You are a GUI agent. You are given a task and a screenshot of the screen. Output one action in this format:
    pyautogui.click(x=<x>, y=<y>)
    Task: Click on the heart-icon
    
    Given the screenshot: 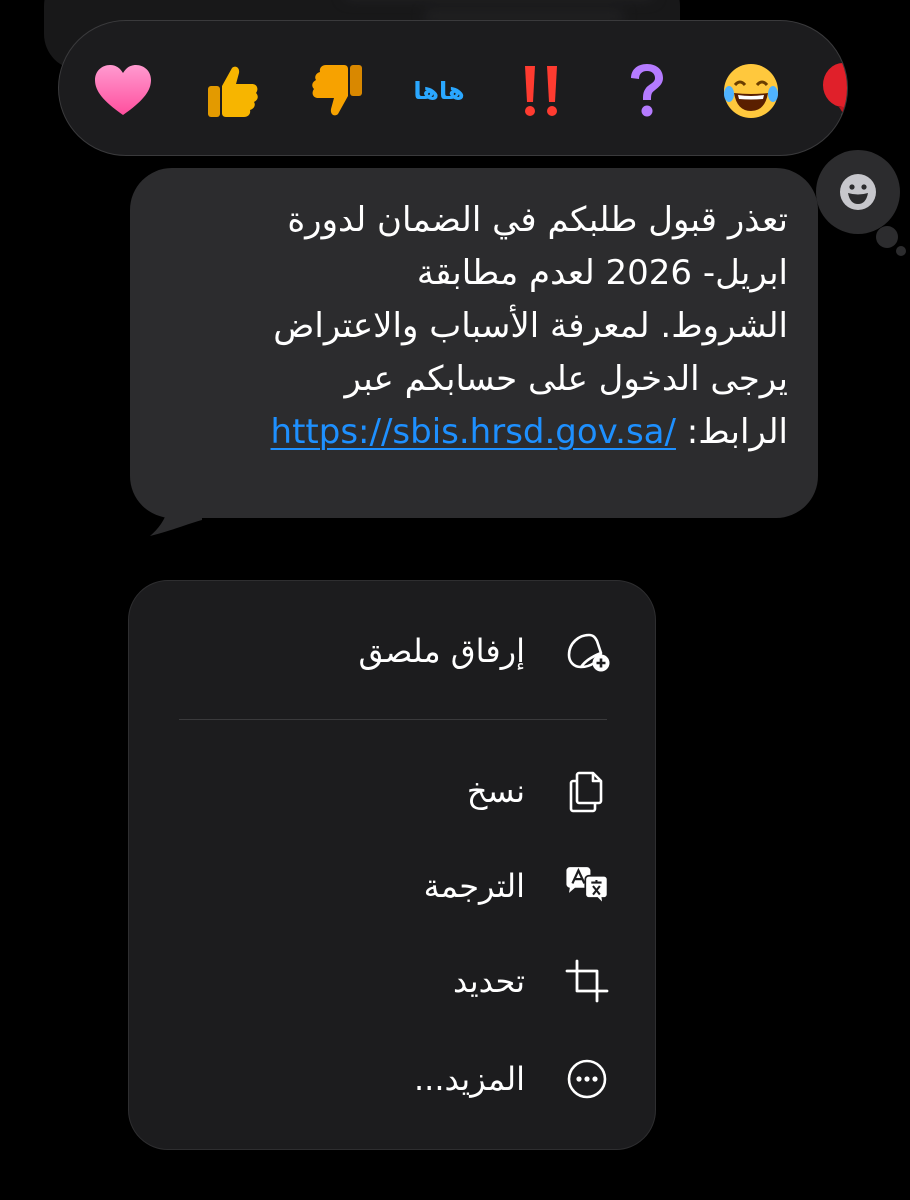 What is the action you would take?
    pyautogui.click(x=123, y=90)
    